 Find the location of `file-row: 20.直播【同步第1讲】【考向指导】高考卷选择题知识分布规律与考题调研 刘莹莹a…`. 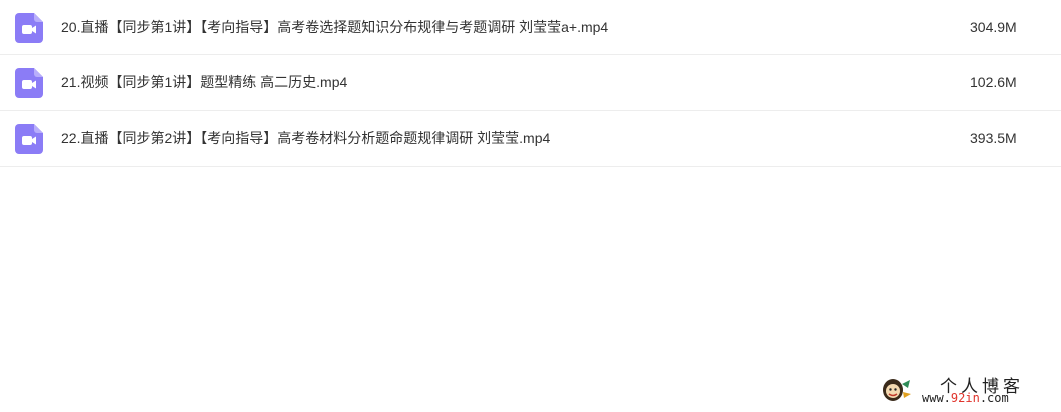

file-row: 20.直播【同步第1讲】【考向指导】高考卷选择题知识分布规律与考题调研 刘莹莹a… is located at coordinates (530, 27).